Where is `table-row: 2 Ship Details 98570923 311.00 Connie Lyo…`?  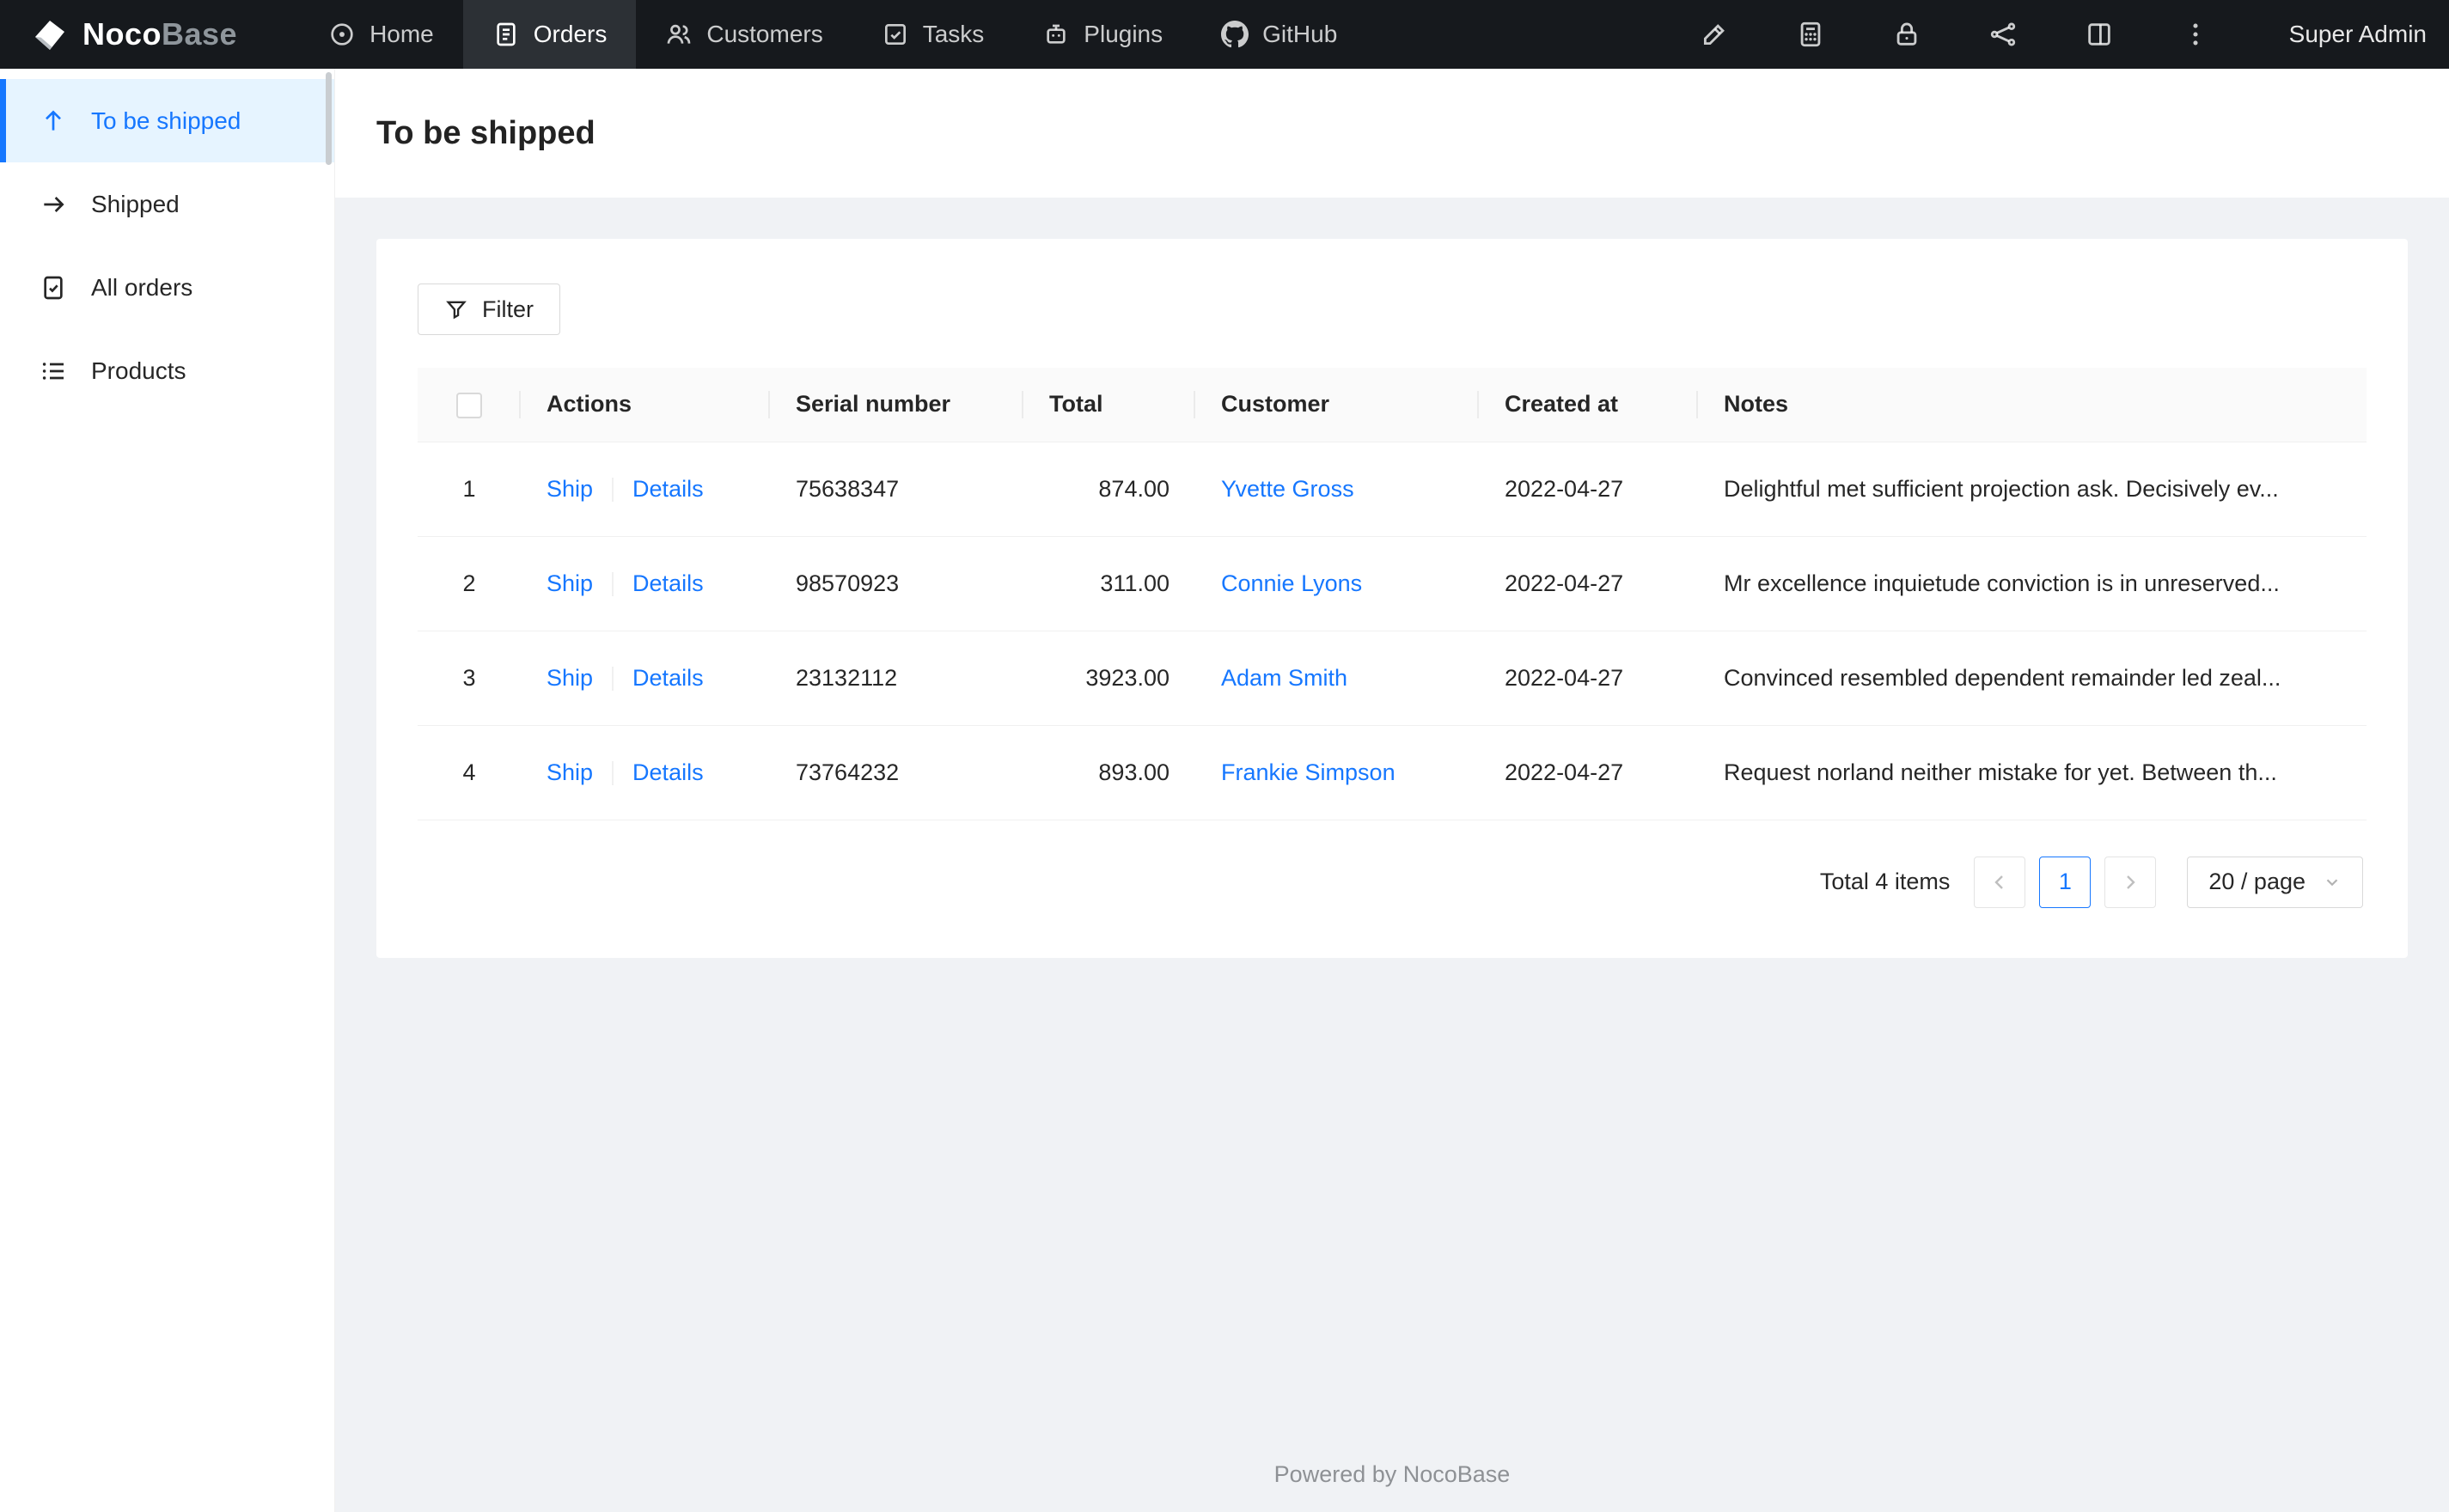 table-row: 2 Ship Details 98570923 311.00 Connie Lyo… is located at coordinates (1392, 583).